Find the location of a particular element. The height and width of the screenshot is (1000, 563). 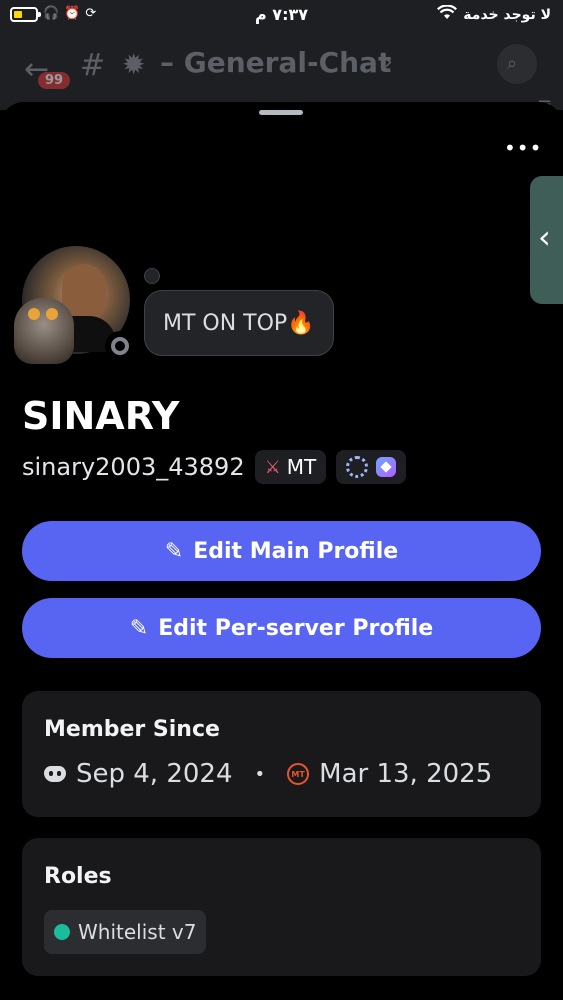

sword-icon: ⚔ is located at coordinates (272, 467).